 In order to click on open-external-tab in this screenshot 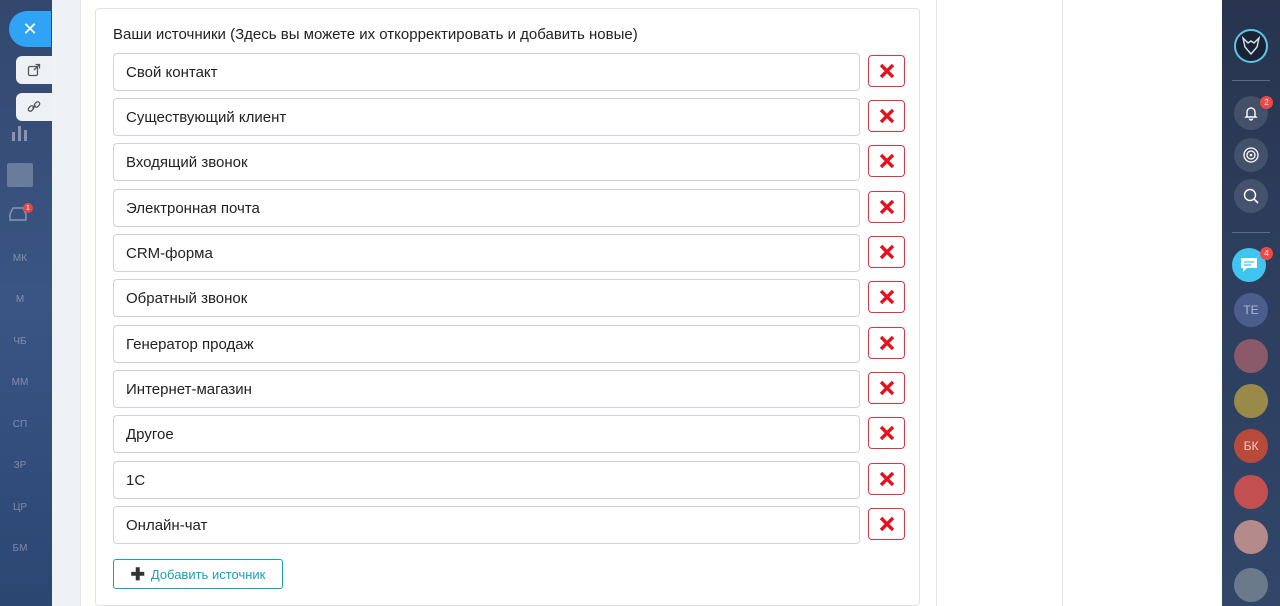, I will do `click(34, 70)`.